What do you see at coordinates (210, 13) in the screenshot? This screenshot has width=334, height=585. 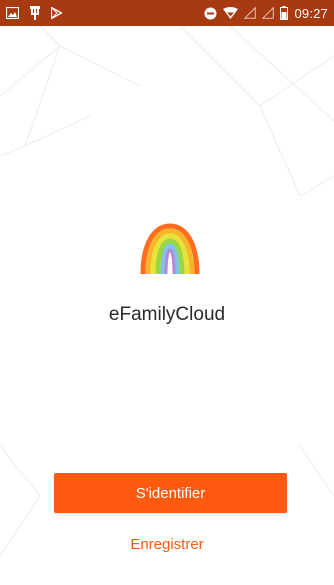 I see `do-not-disturb-icon` at bounding box center [210, 13].